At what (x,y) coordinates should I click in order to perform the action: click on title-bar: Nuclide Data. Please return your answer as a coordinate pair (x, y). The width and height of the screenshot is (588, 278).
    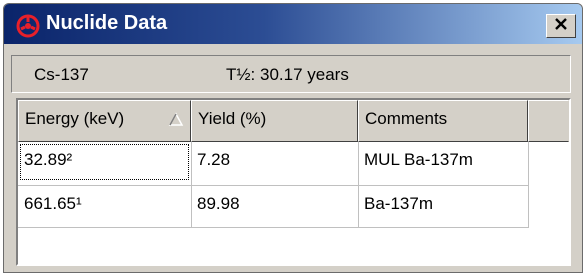
    Looking at the image, I should click on (293, 24).